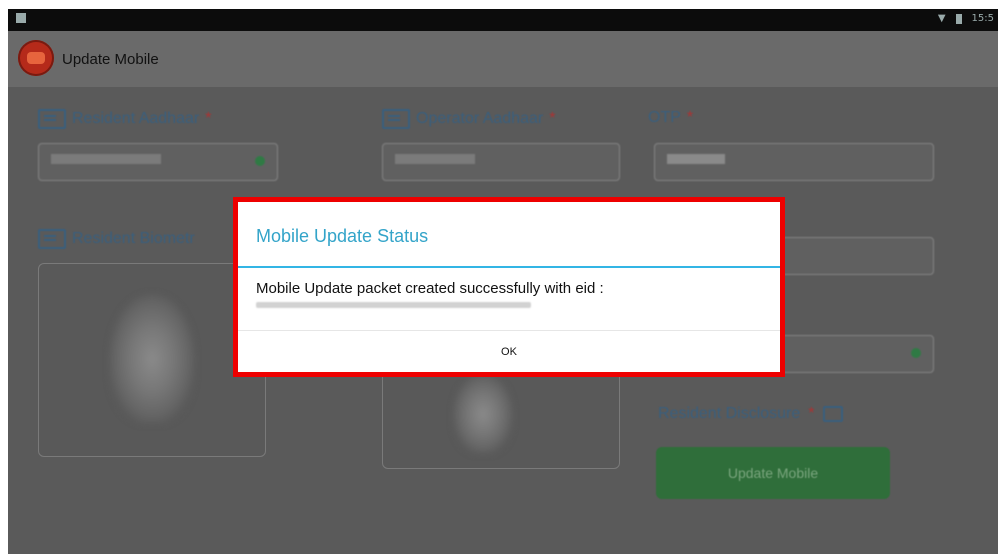 This screenshot has height=554, width=1006. Describe the element at coordinates (958, 18) in the screenshot. I see `battery-icon` at that location.